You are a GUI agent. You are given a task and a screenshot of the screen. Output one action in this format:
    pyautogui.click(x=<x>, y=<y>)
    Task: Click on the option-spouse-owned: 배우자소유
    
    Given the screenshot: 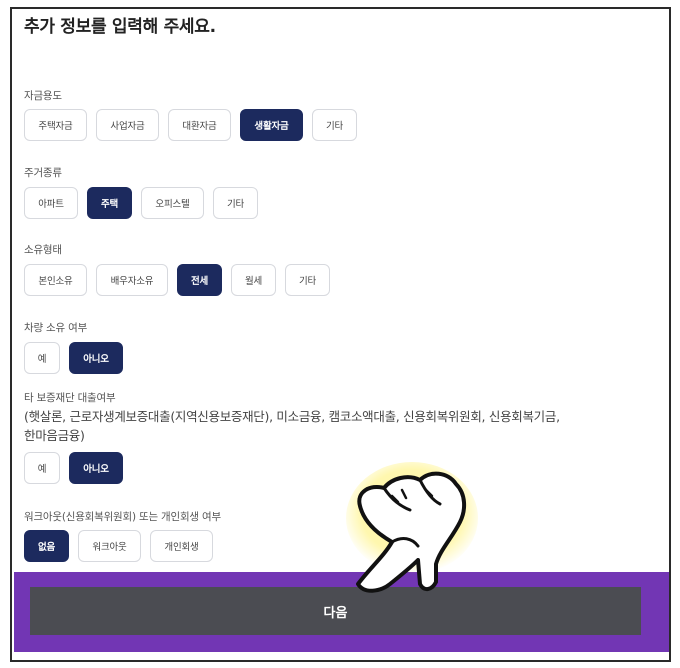 What is the action you would take?
    pyautogui.click(x=132, y=280)
    